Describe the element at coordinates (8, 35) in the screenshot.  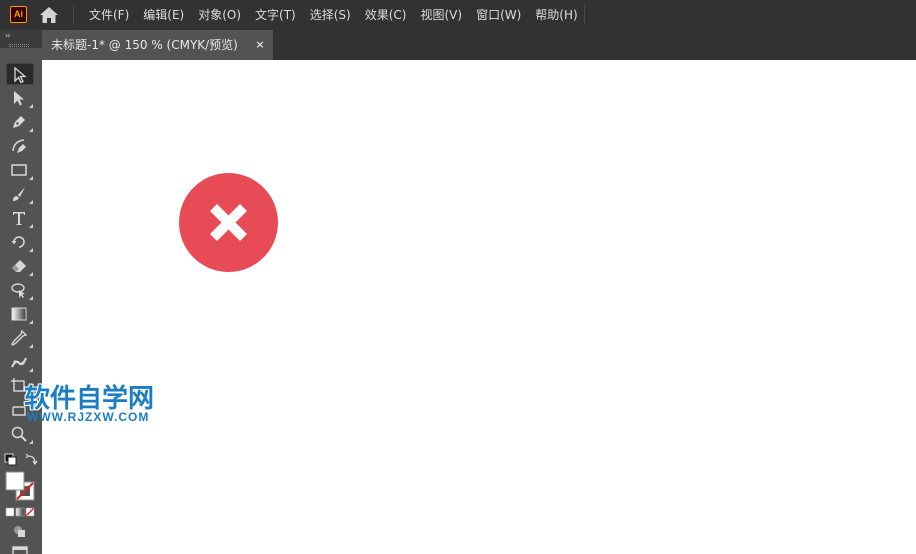
I see `collapse-panel-icon: ››` at that location.